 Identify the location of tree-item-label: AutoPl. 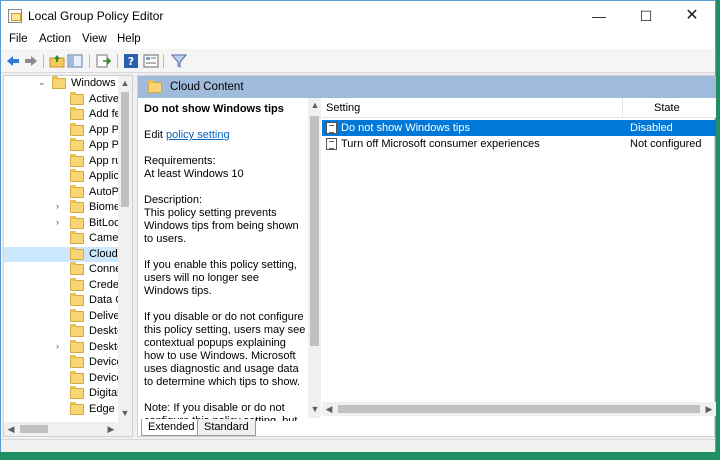
(105, 191).